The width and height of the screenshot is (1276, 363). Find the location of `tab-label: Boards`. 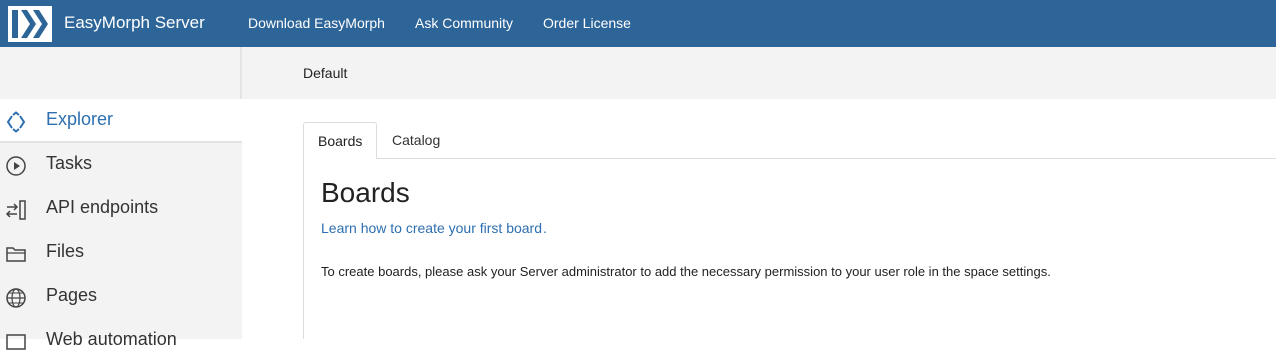

tab-label: Boards is located at coordinates (340, 141).